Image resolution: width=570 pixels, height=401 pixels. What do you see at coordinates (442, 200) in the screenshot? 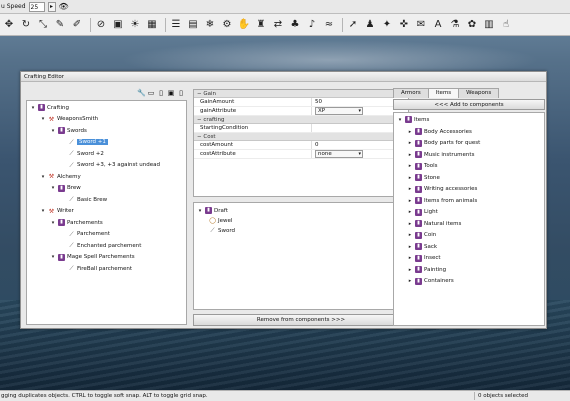
I see `item-category: ▸ ▮ Items from animals` at bounding box center [442, 200].